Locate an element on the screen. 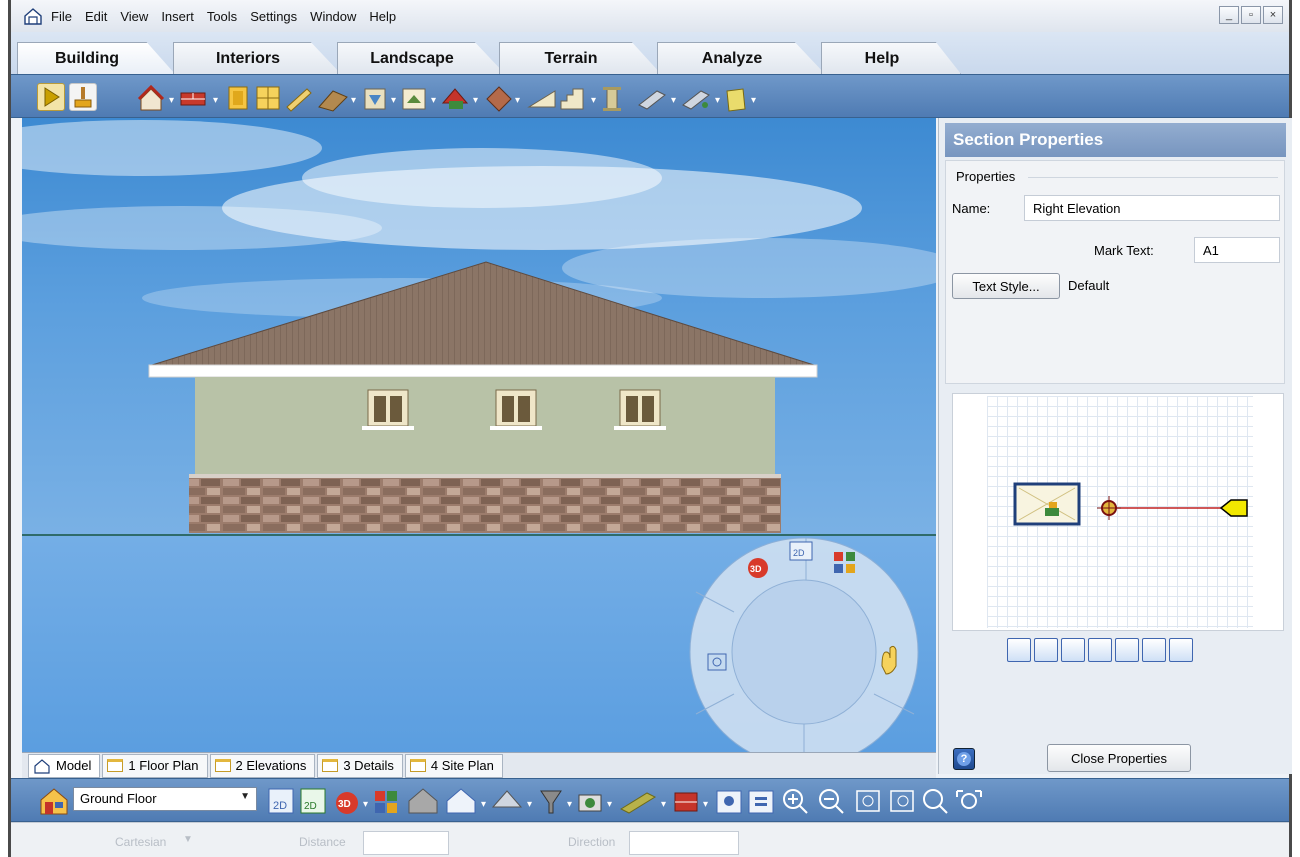  help-icon: ? is located at coordinates (964, 759).